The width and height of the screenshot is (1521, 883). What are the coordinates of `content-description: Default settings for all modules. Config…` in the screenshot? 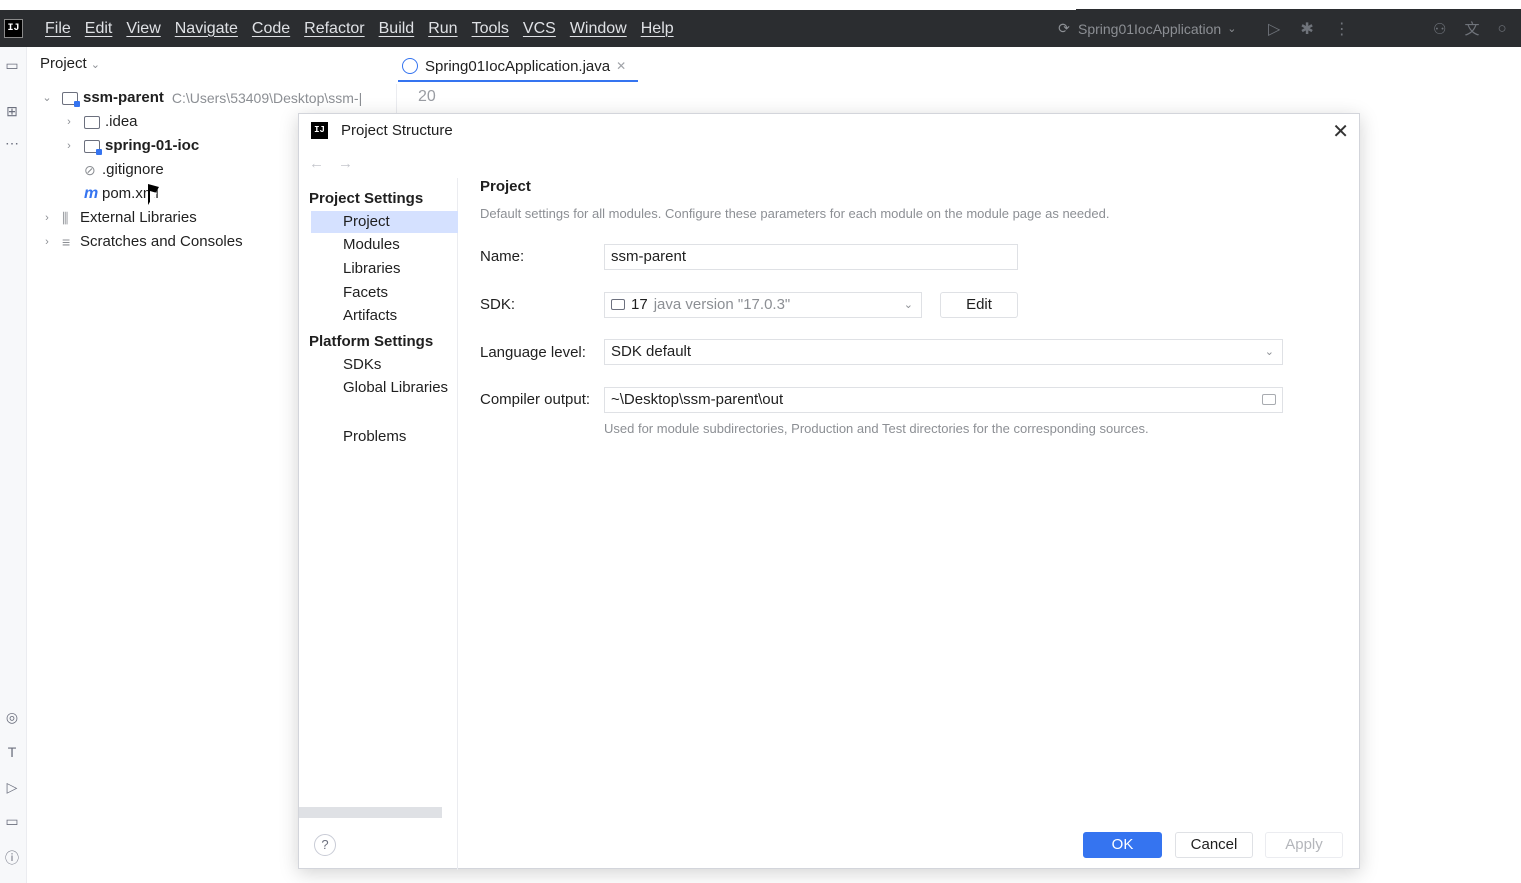 It's located at (795, 213).